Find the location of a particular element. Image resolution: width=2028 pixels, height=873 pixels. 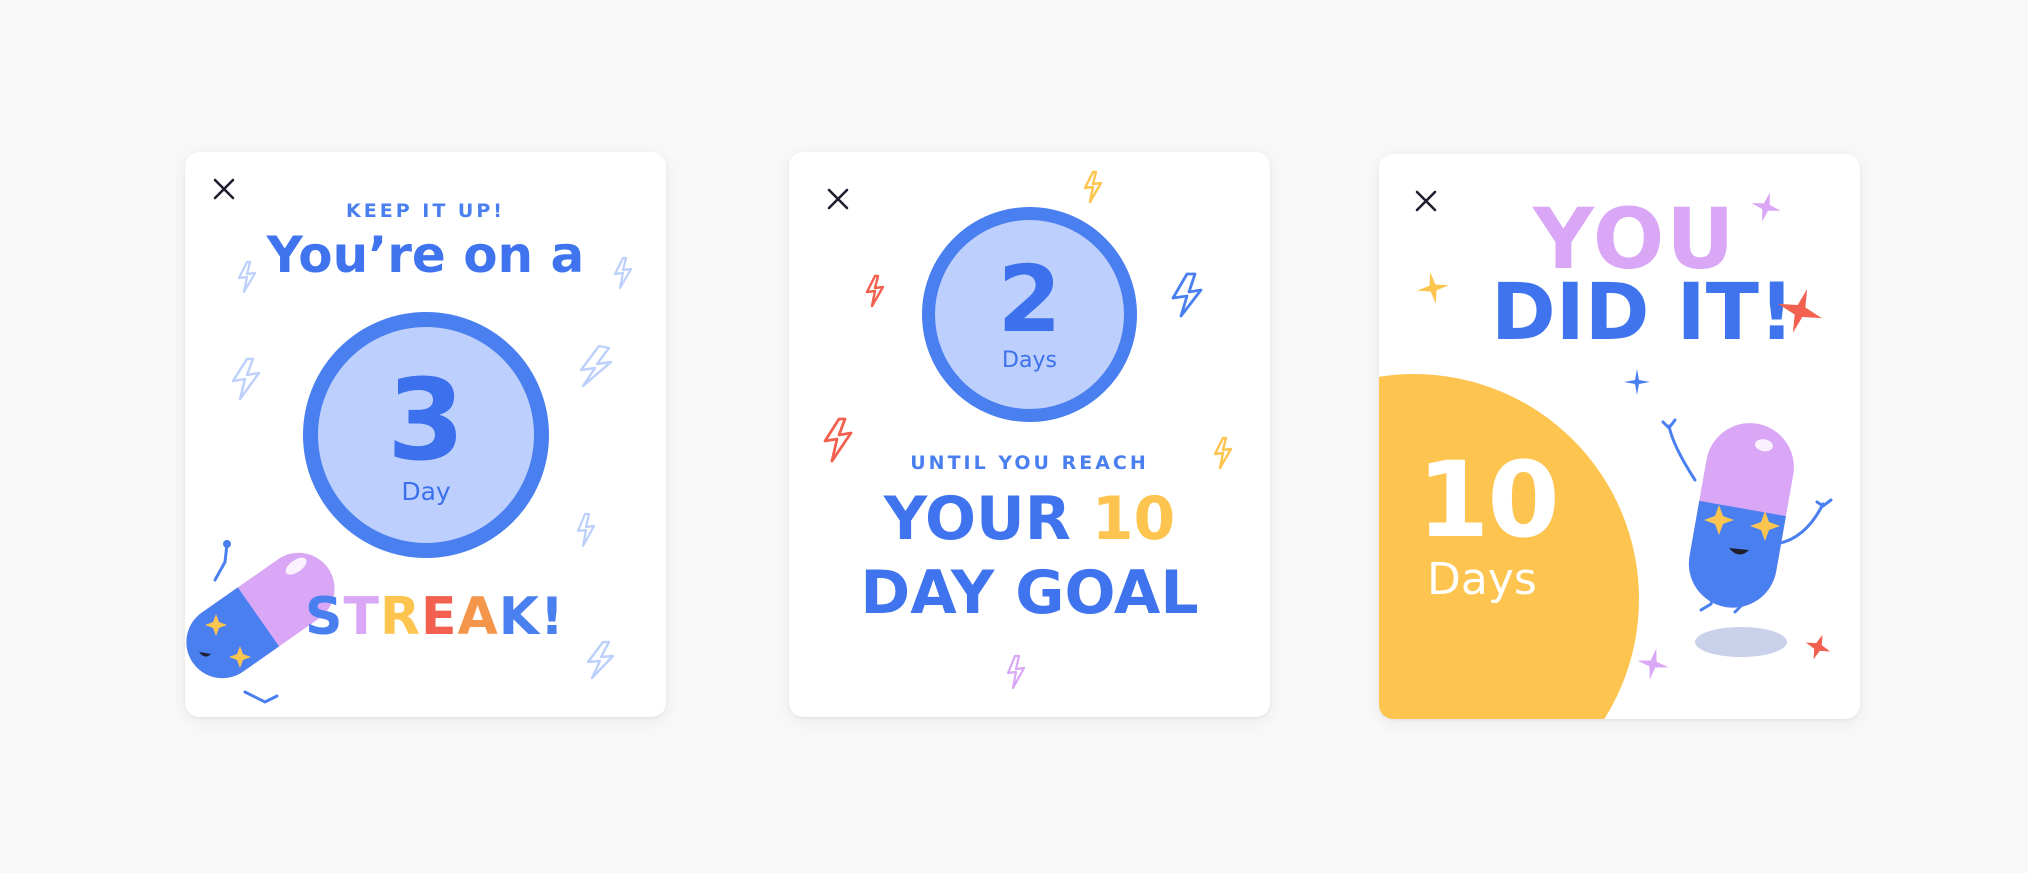

success-count: 10 is located at coordinates (1488, 500).